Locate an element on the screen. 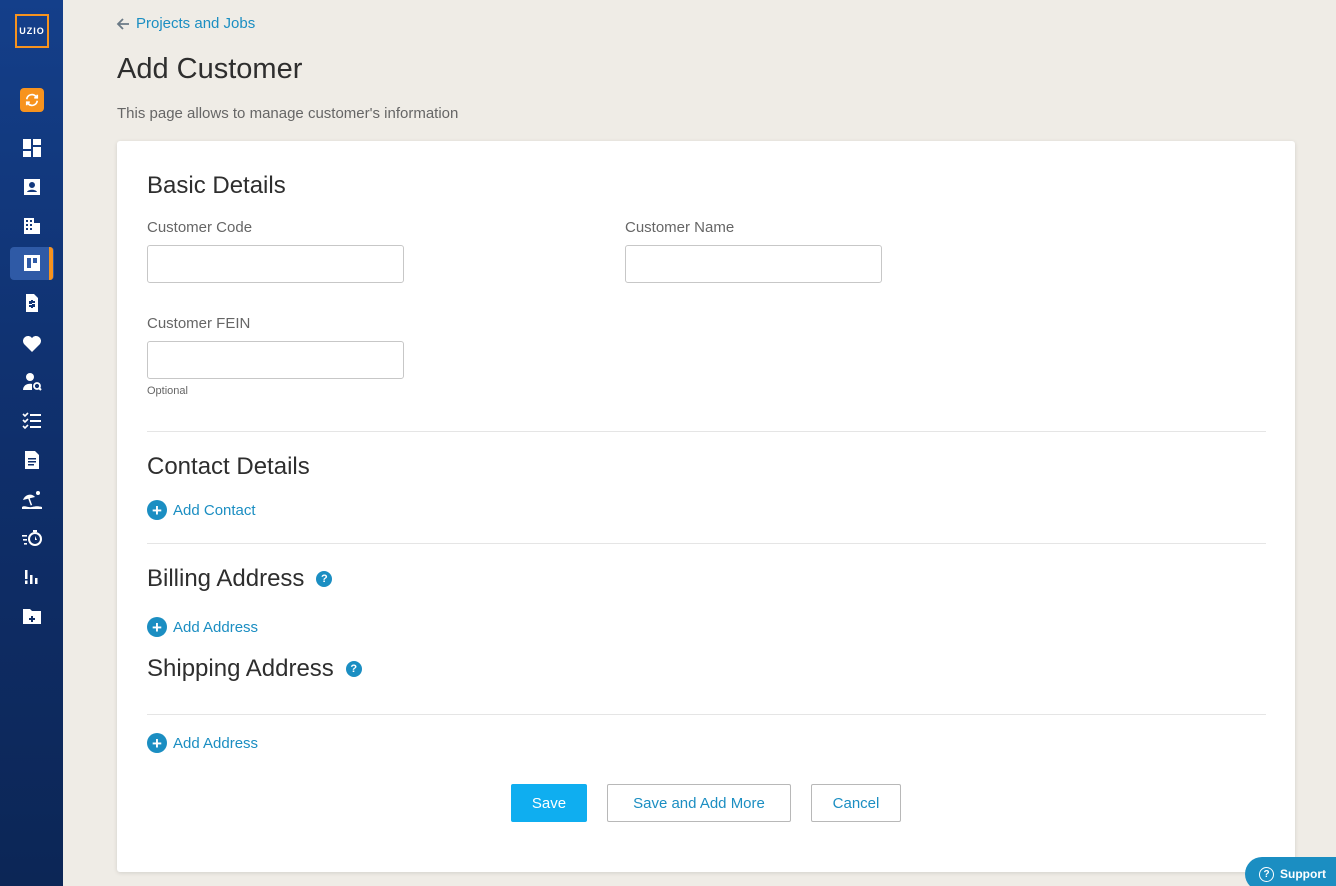 This screenshot has width=1336, height=886. checklist-icon is located at coordinates (32, 421).